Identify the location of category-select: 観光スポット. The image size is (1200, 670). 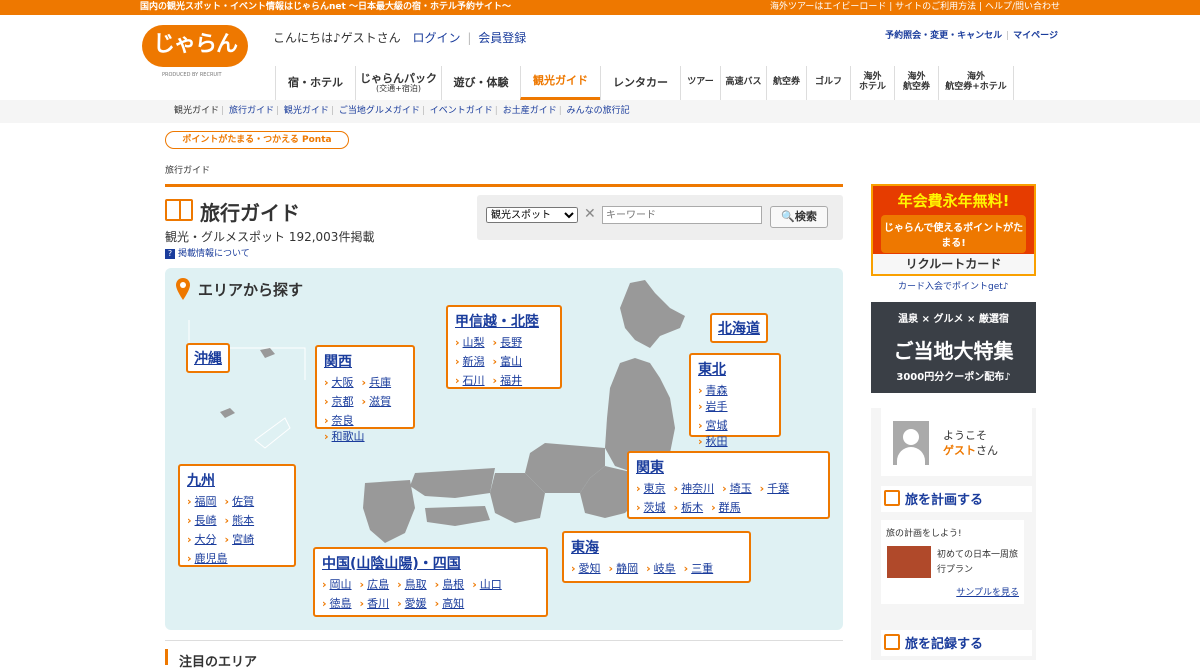
(532, 215).